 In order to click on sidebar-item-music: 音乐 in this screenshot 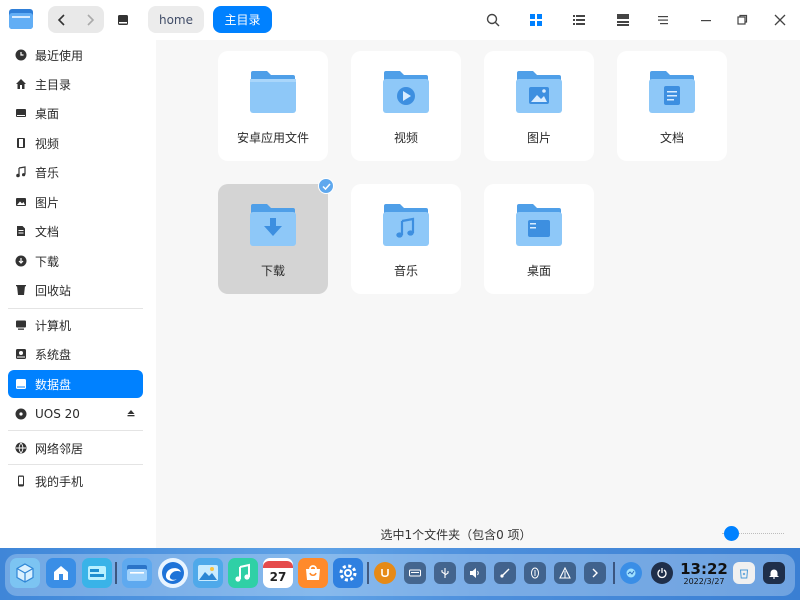, I will do `click(75, 172)`.